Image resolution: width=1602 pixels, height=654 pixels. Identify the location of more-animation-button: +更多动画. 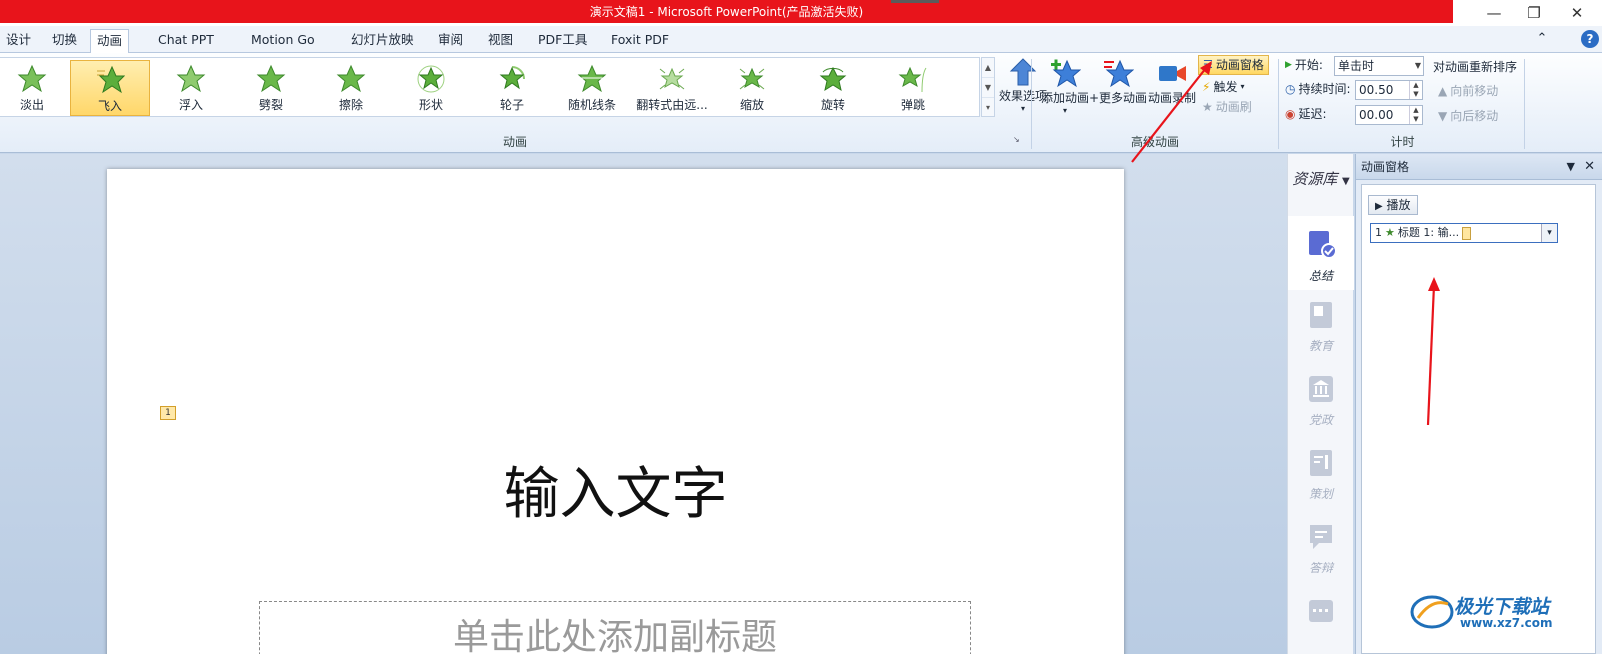
(1118, 81).